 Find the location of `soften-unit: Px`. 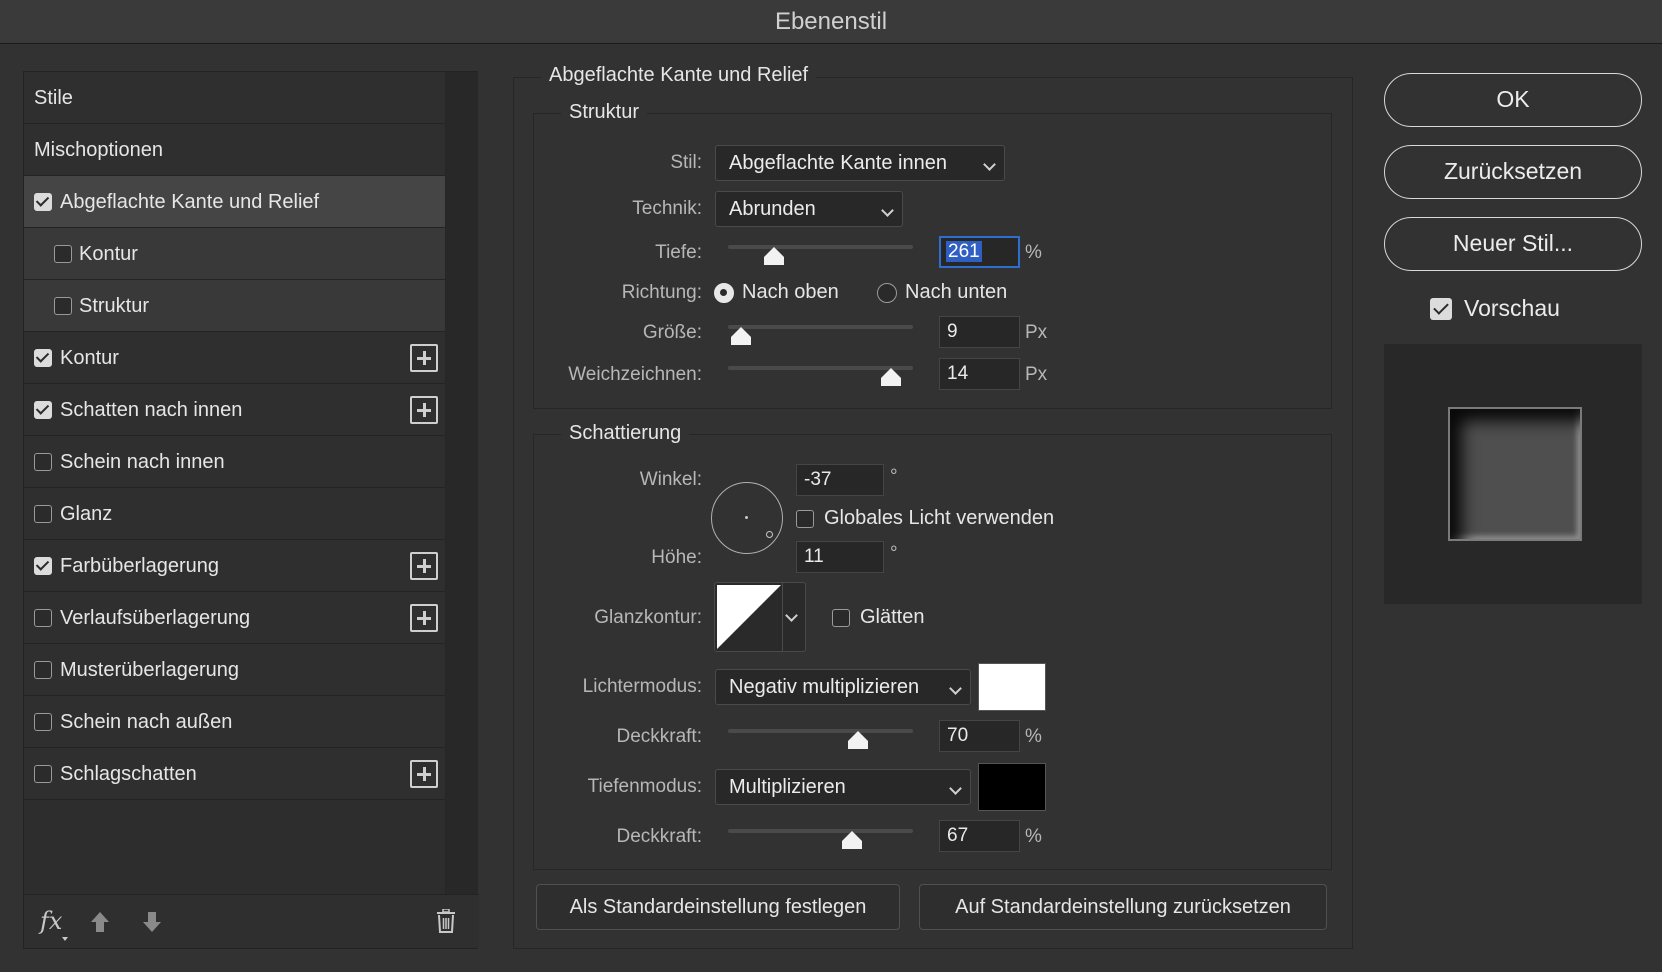

soften-unit: Px is located at coordinates (1036, 374).